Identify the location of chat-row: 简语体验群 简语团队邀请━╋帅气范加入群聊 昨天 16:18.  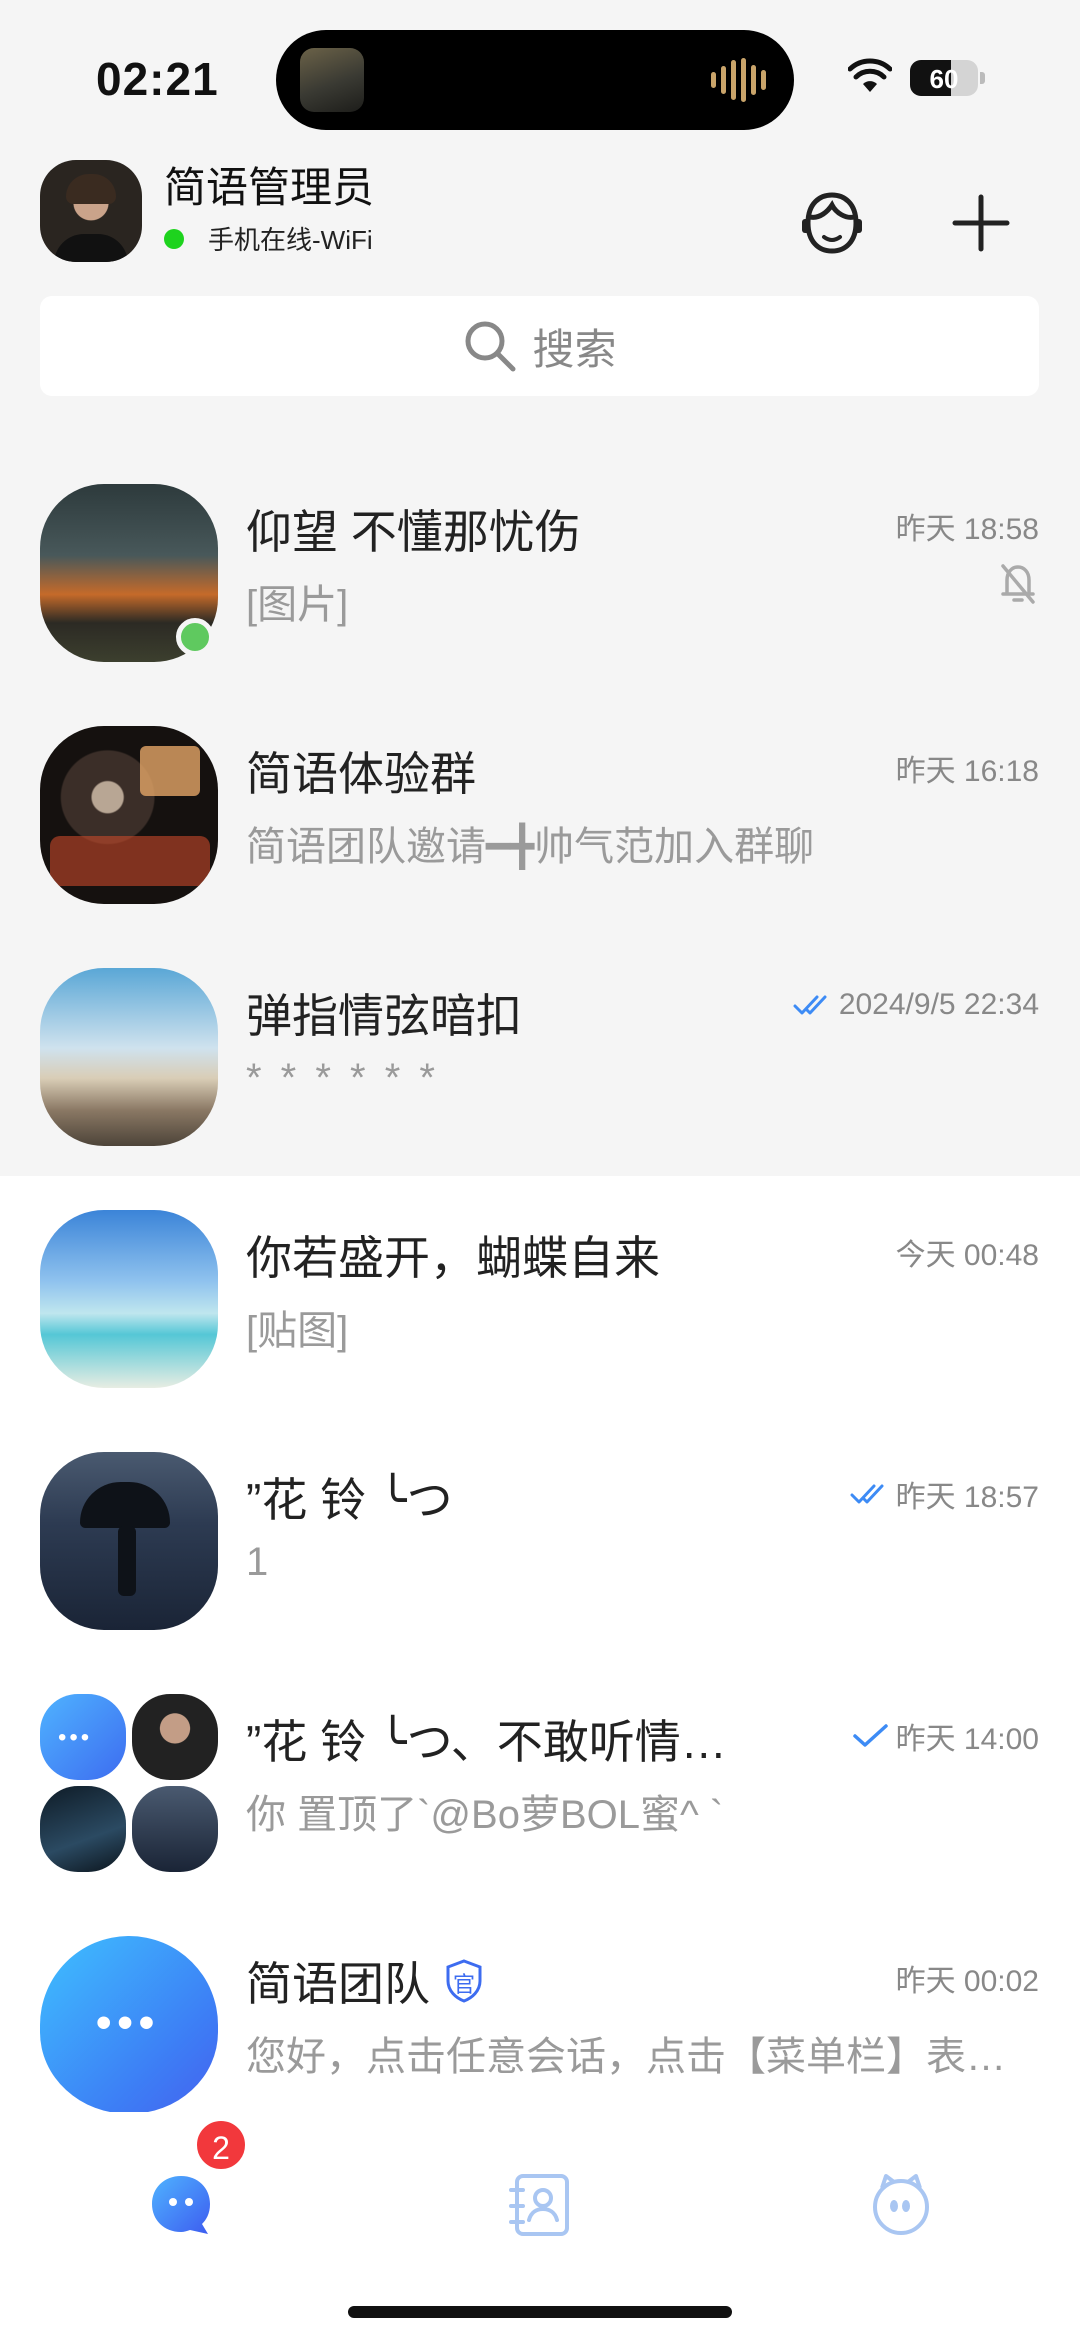
(540, 773).